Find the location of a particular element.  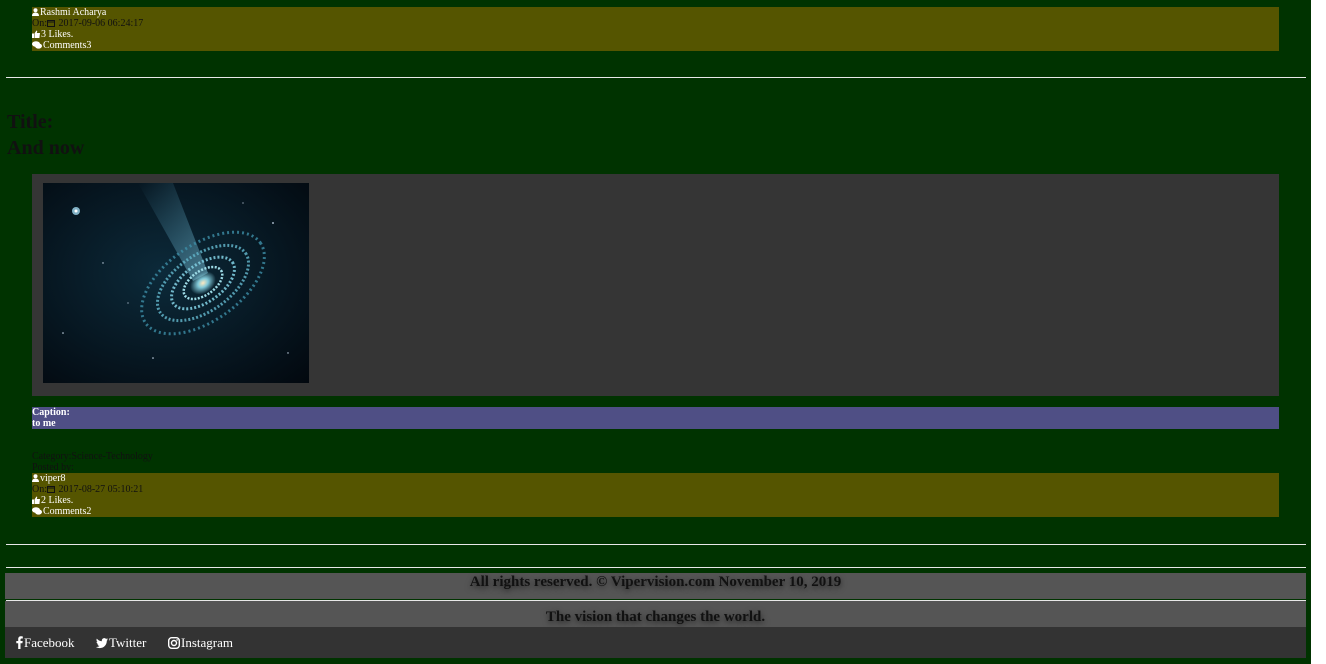

author-name: Rashmi Acharya is located at coordinates (73, 12).